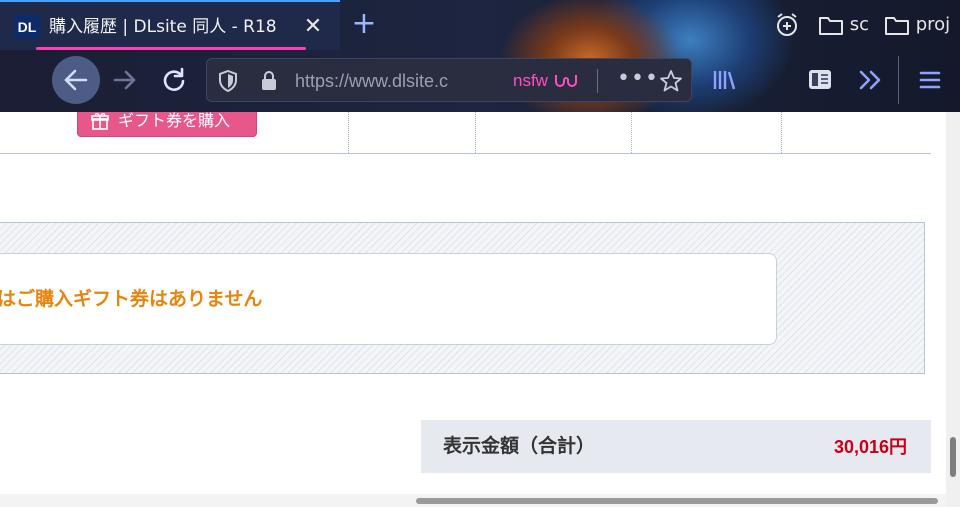 The width and height of the screenshot is (960, 507). What do you see at coordinates (898, 80) in the screenshot?
I see `toolbar-separator` at bounding box center [898, 80].